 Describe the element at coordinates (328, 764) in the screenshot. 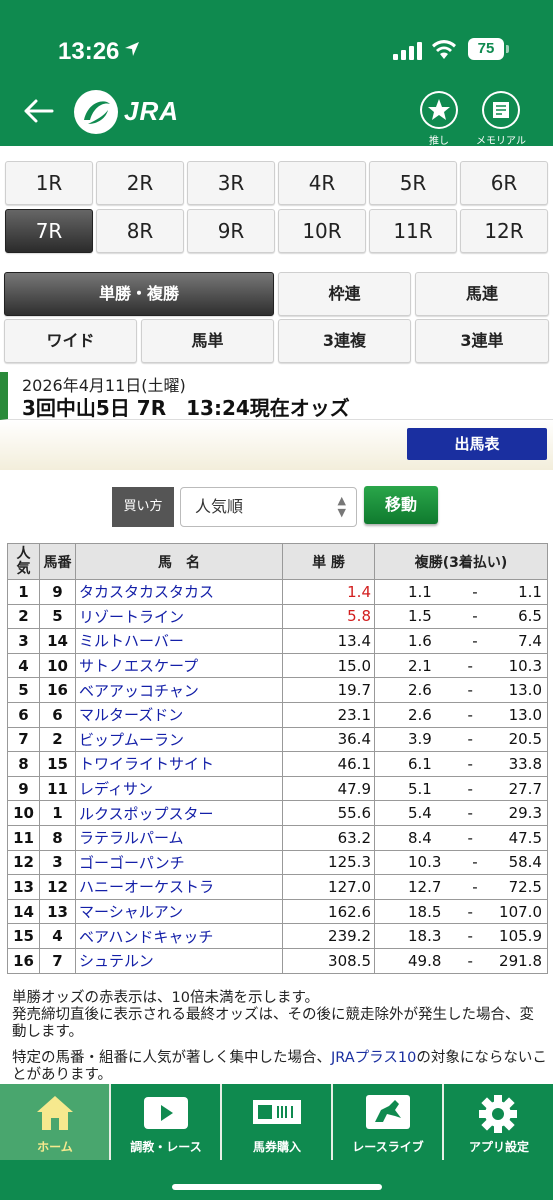

I see `win-odds-cell: 46.1` at that location.